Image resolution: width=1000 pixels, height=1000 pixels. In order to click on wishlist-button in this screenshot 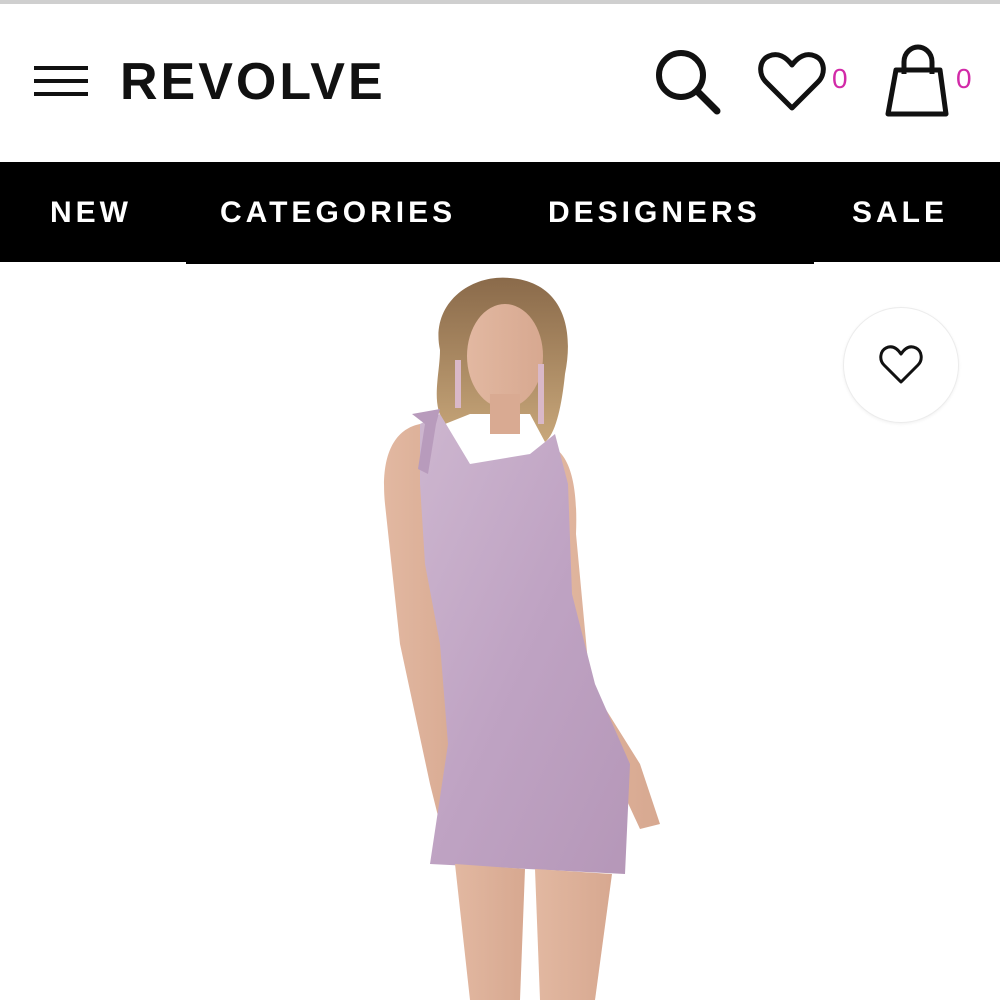, I will do `click(792, 82)`.